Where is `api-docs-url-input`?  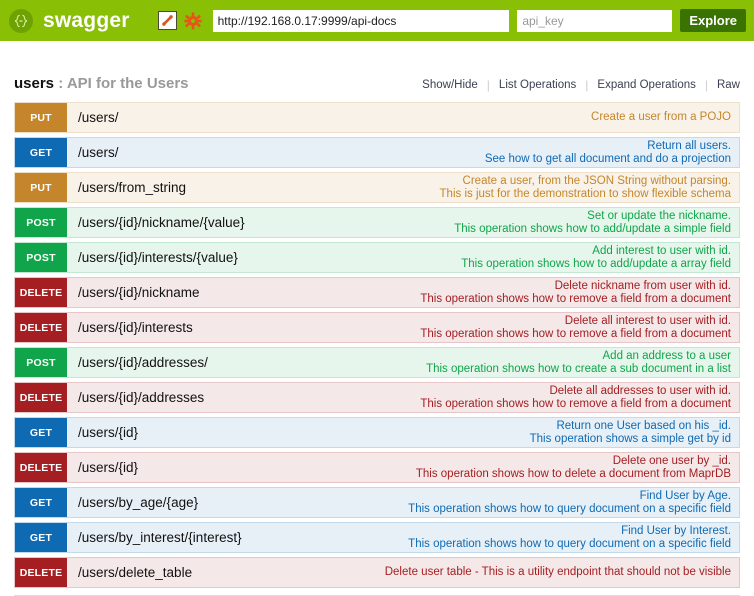
api-docs-url-input is located at coordinates (361, 20).